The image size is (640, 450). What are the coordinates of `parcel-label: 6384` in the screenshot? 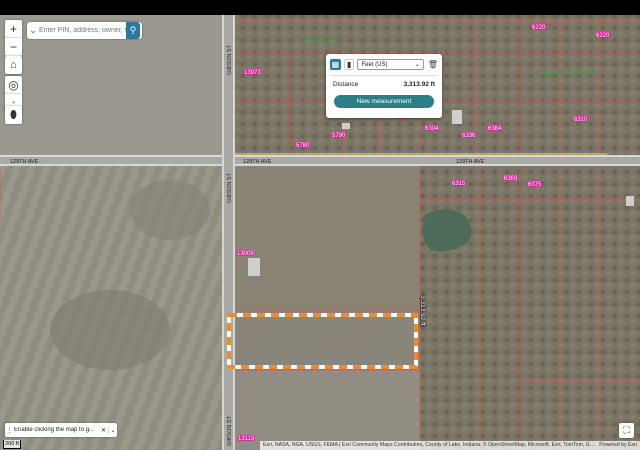 It's located at (495, 129).